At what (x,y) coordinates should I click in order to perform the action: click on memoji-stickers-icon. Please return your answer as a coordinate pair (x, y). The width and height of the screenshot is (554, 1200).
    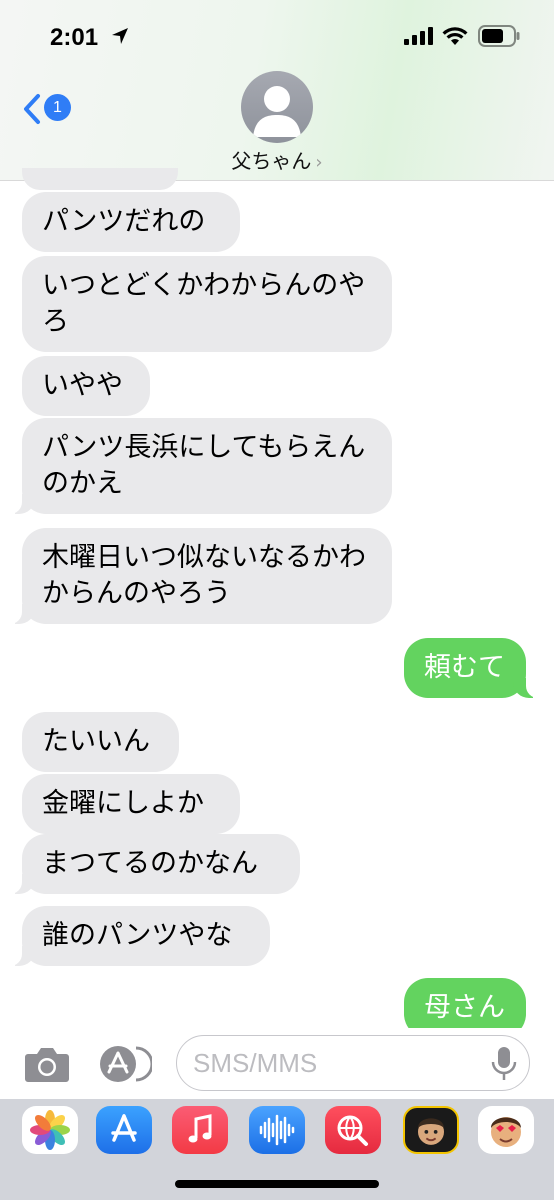
    Looking at the image, I should click on (506, 1130).